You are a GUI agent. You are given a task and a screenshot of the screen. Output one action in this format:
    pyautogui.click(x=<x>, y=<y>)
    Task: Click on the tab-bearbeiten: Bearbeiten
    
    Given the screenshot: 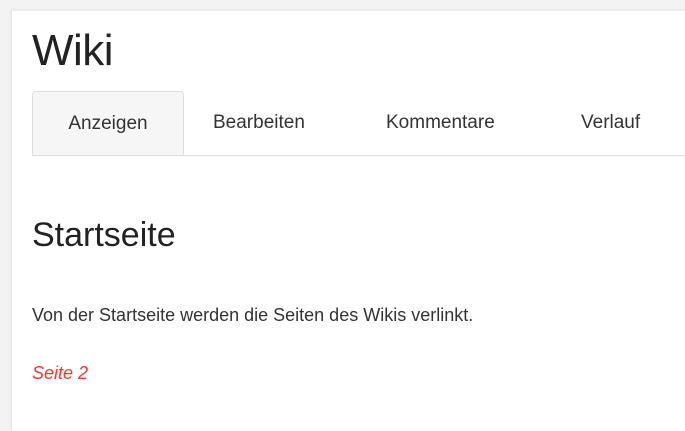 What is the action you would take?
    pyautogui.click(x=259, y=122)
    